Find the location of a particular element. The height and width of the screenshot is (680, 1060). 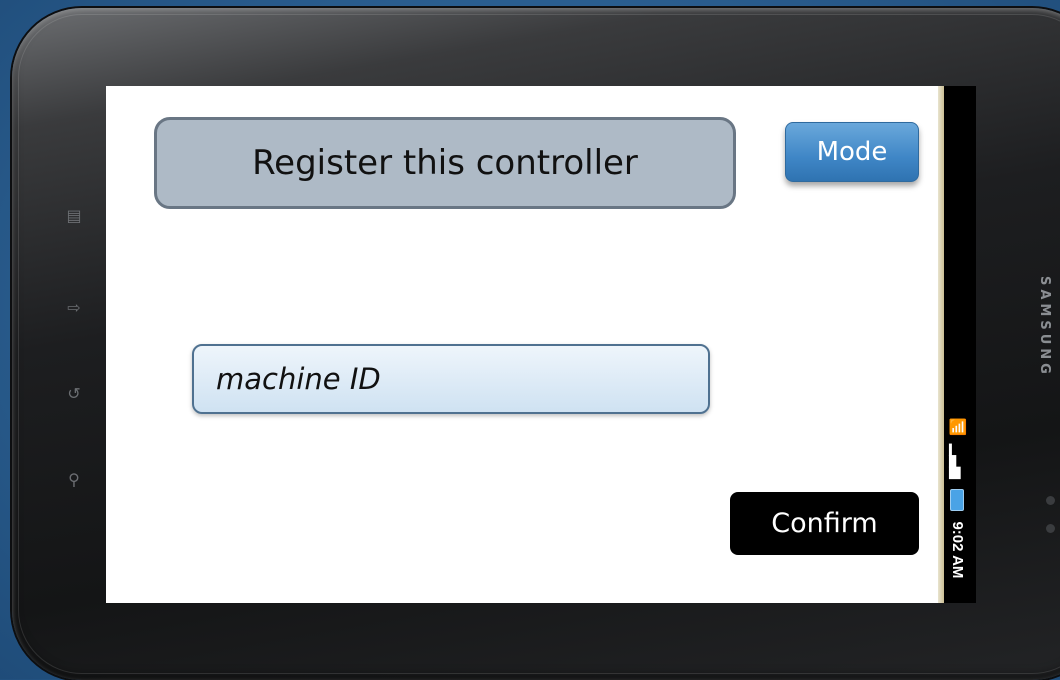

menu-icon: ▤ is located at coordinates (74, 216).